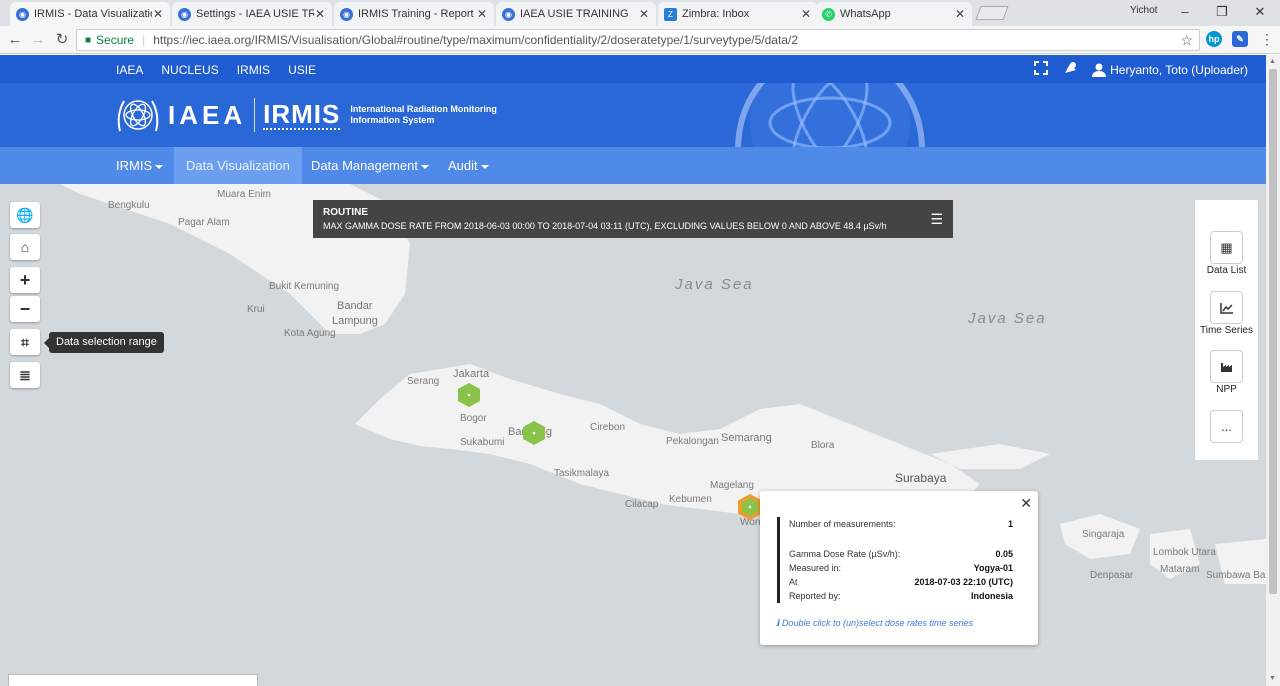 The width and height of the screenshot is (1280, 686). Describe the element at coordinates (370, 165) in the screenshot. I see `nav-data-management: Data Management` at that location.